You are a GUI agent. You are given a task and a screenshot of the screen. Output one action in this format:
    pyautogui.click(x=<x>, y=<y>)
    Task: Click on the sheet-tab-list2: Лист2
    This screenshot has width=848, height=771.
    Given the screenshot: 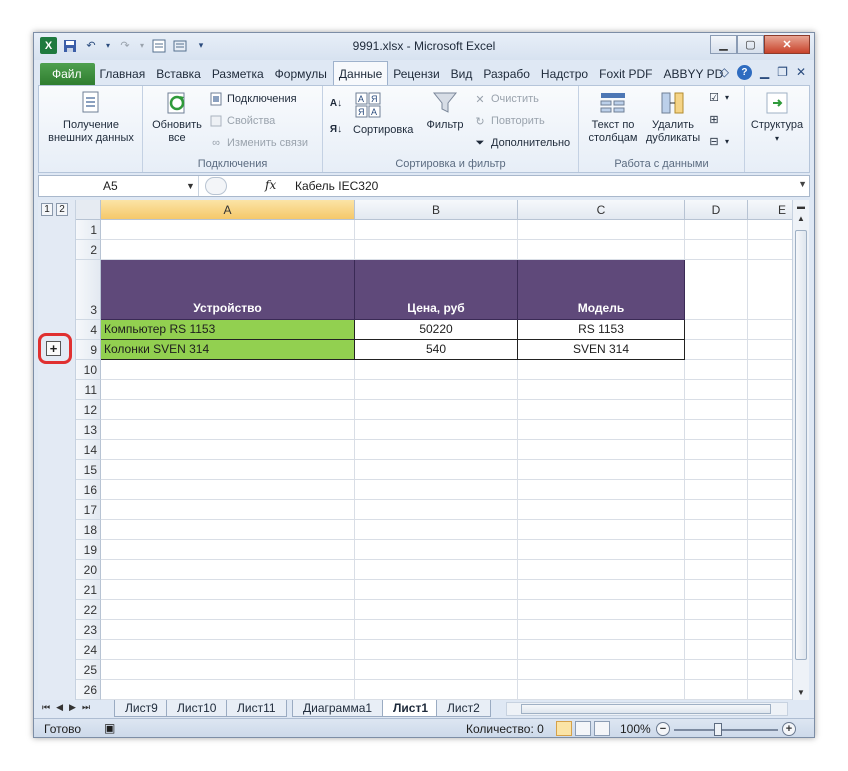 What is the action you would take?
    pyautogui.click(x=463, y=708)
    